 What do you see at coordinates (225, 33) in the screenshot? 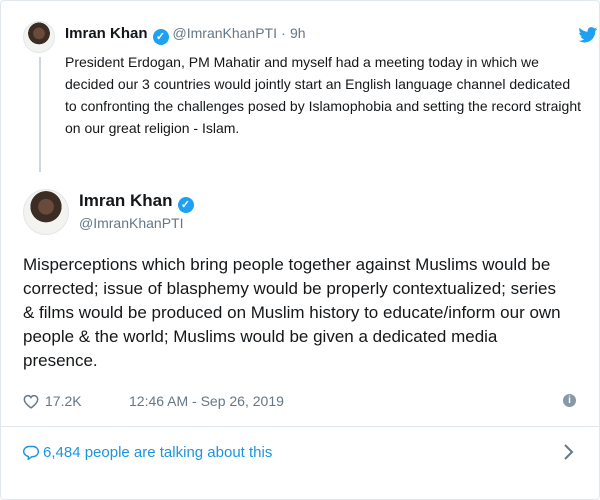
I see `parent-author-handle: @ImranKhanPTI` at bounding box center [225, 33].